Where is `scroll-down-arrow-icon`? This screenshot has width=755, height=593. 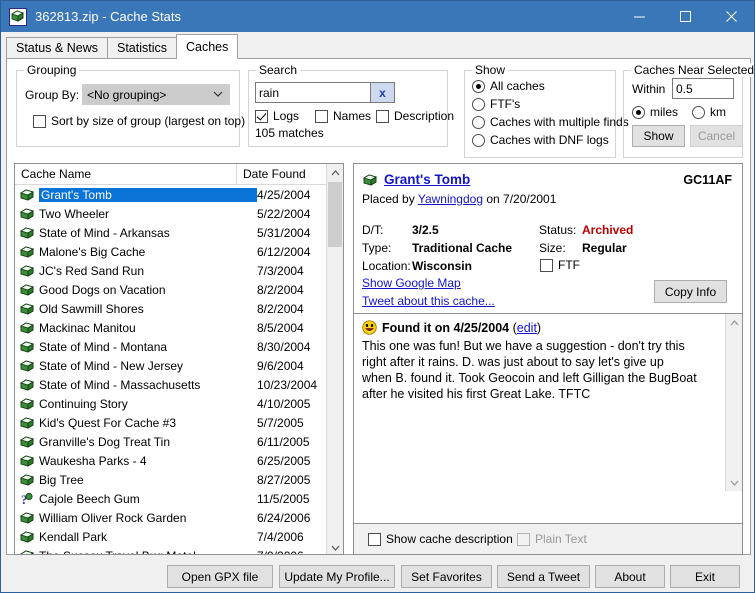 scroll-down-arrow-icon is located at coordinates (335, 546).